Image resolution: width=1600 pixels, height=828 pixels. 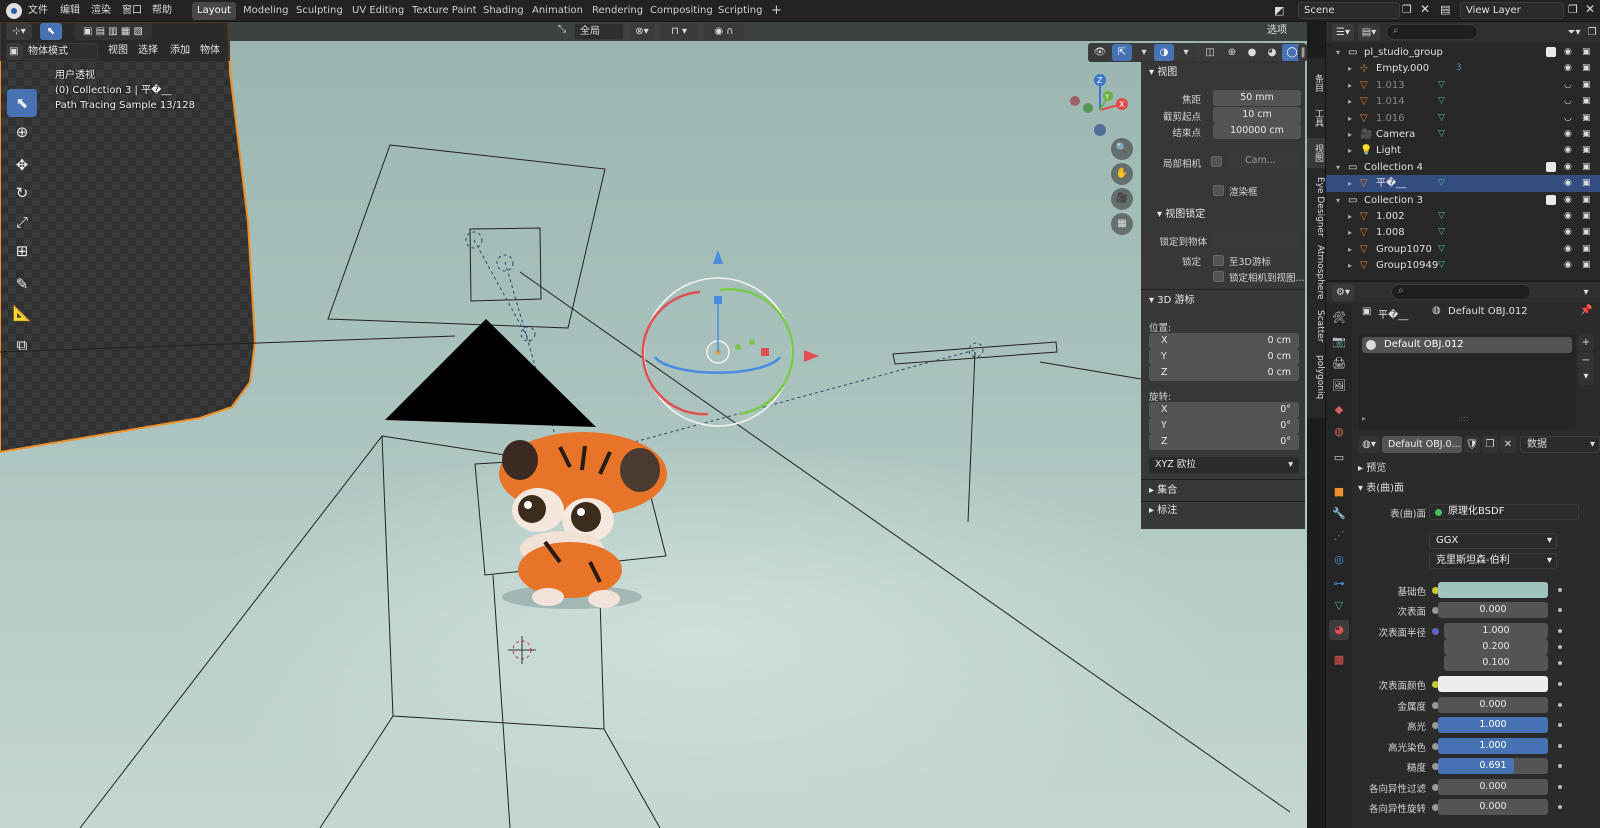 What do you see at coordinates (679, 31) in the screenshot?
I see `snap-icon: ⊓ ▾` at bounding box center [679, 31].